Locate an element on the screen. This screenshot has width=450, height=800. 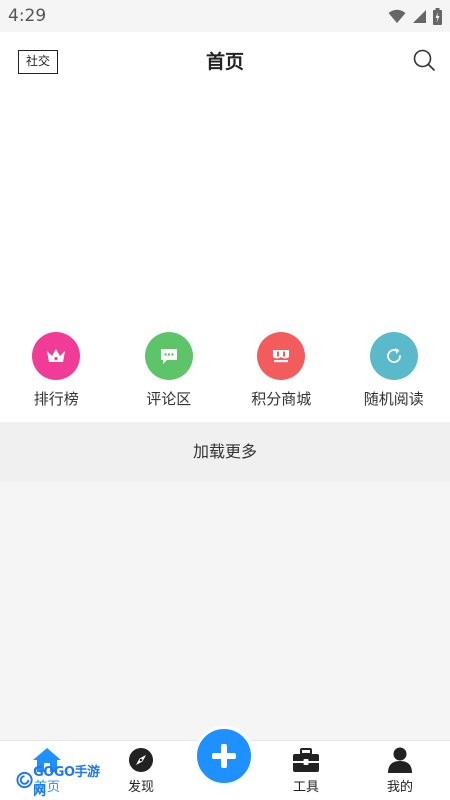
compass-icon is located at coordinates (141, 760).